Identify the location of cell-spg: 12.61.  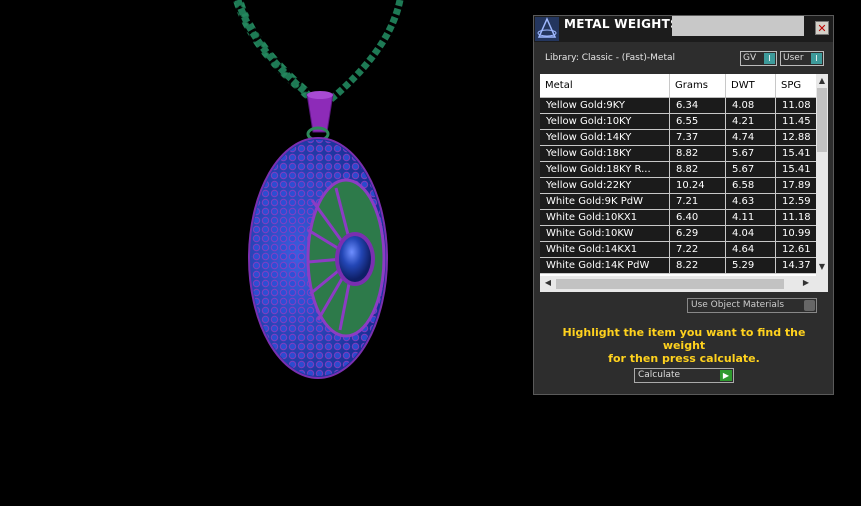
(796, 249).